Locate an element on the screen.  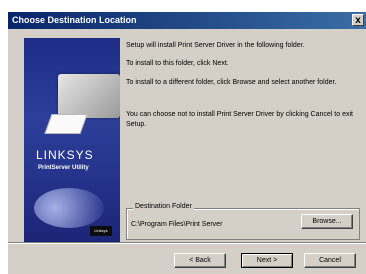
window-title: Choose Destination Location is located at coordinates (74, 20).